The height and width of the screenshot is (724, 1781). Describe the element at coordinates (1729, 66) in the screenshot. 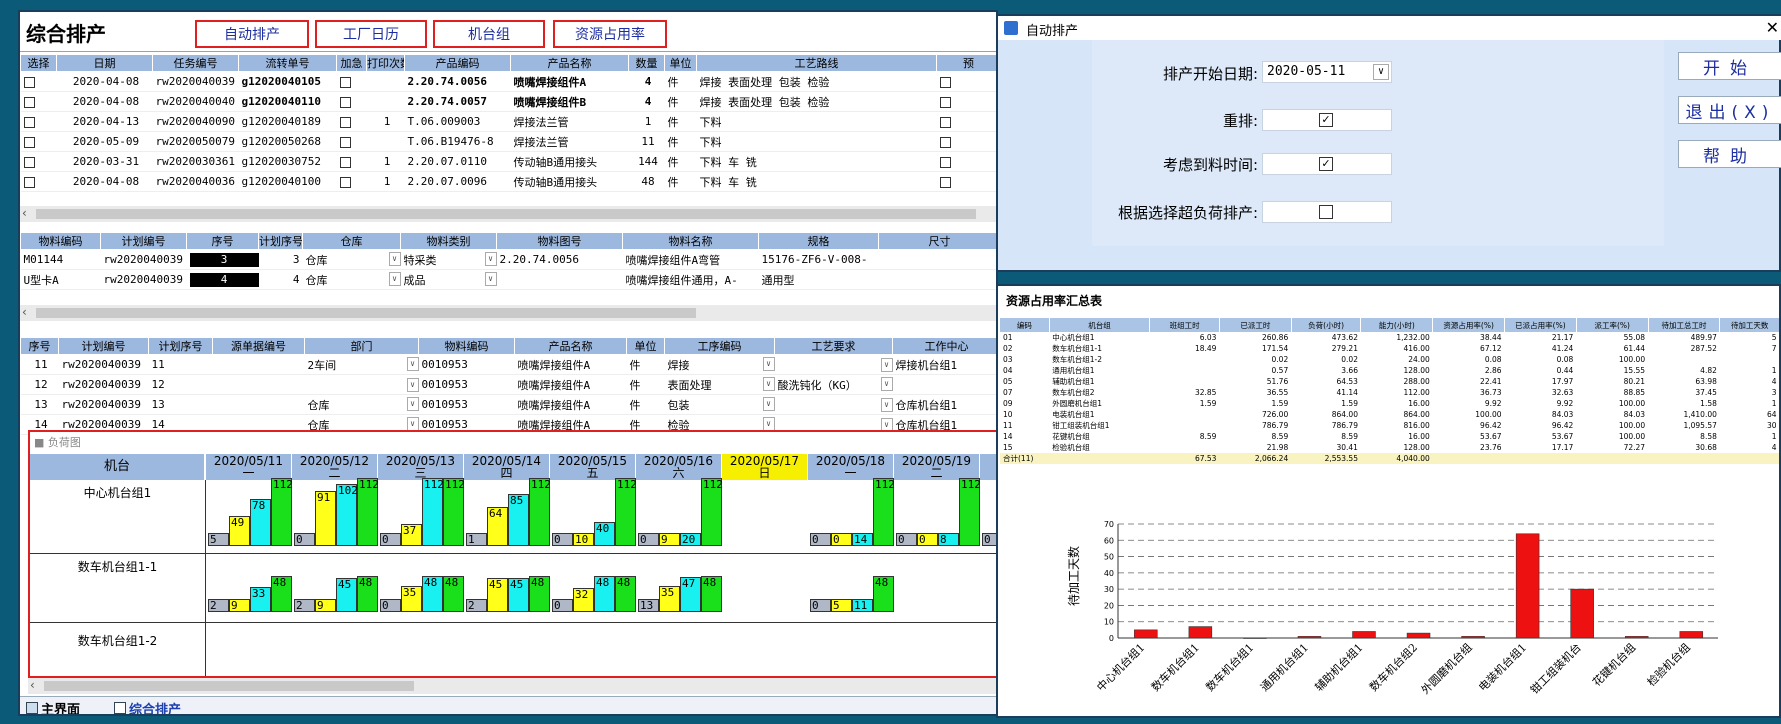

I see `start-button: 开始` at that location.